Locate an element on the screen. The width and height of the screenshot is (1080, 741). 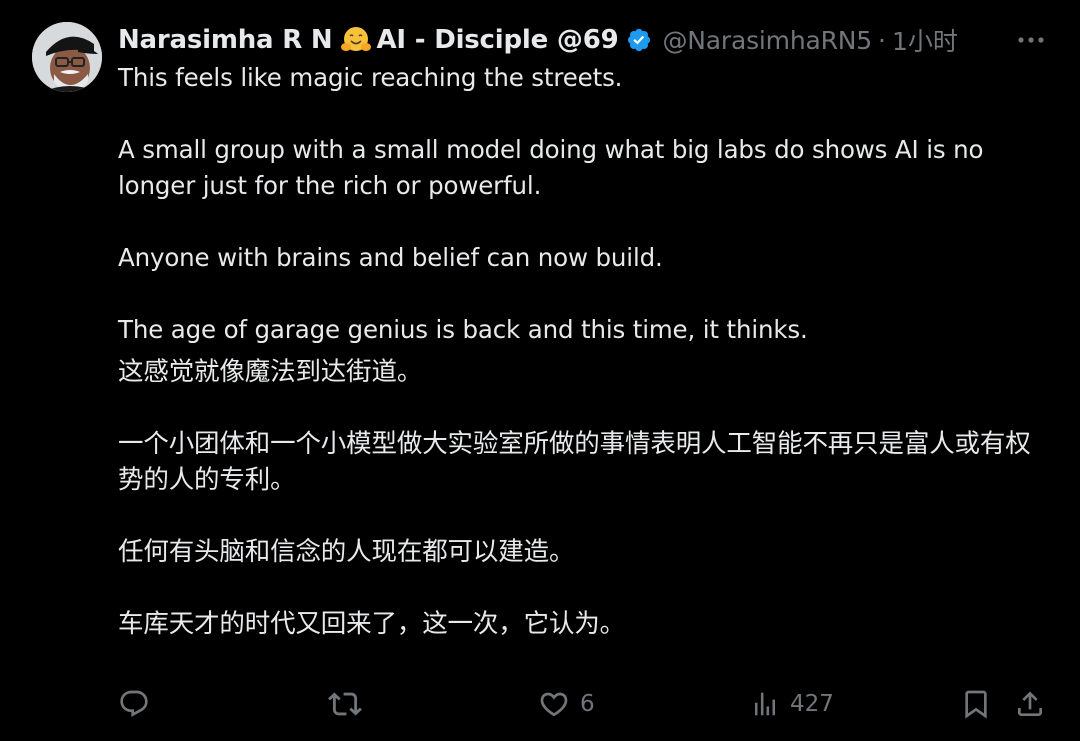
hugging-face-emoji-icon is located at coordinates (355, 40).